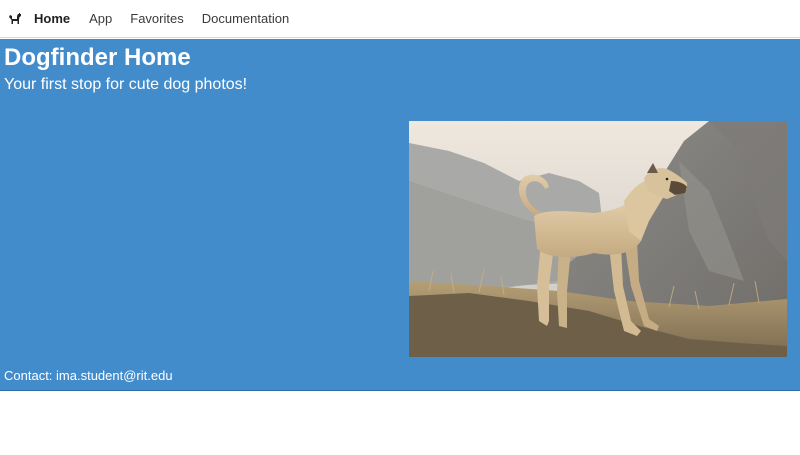 This screenshot has height=455, width=800. What do you see at coordinates (156, 19) in the screenshot?
I see `nav-favorites: Favorites` at bounding box center [156, 19].